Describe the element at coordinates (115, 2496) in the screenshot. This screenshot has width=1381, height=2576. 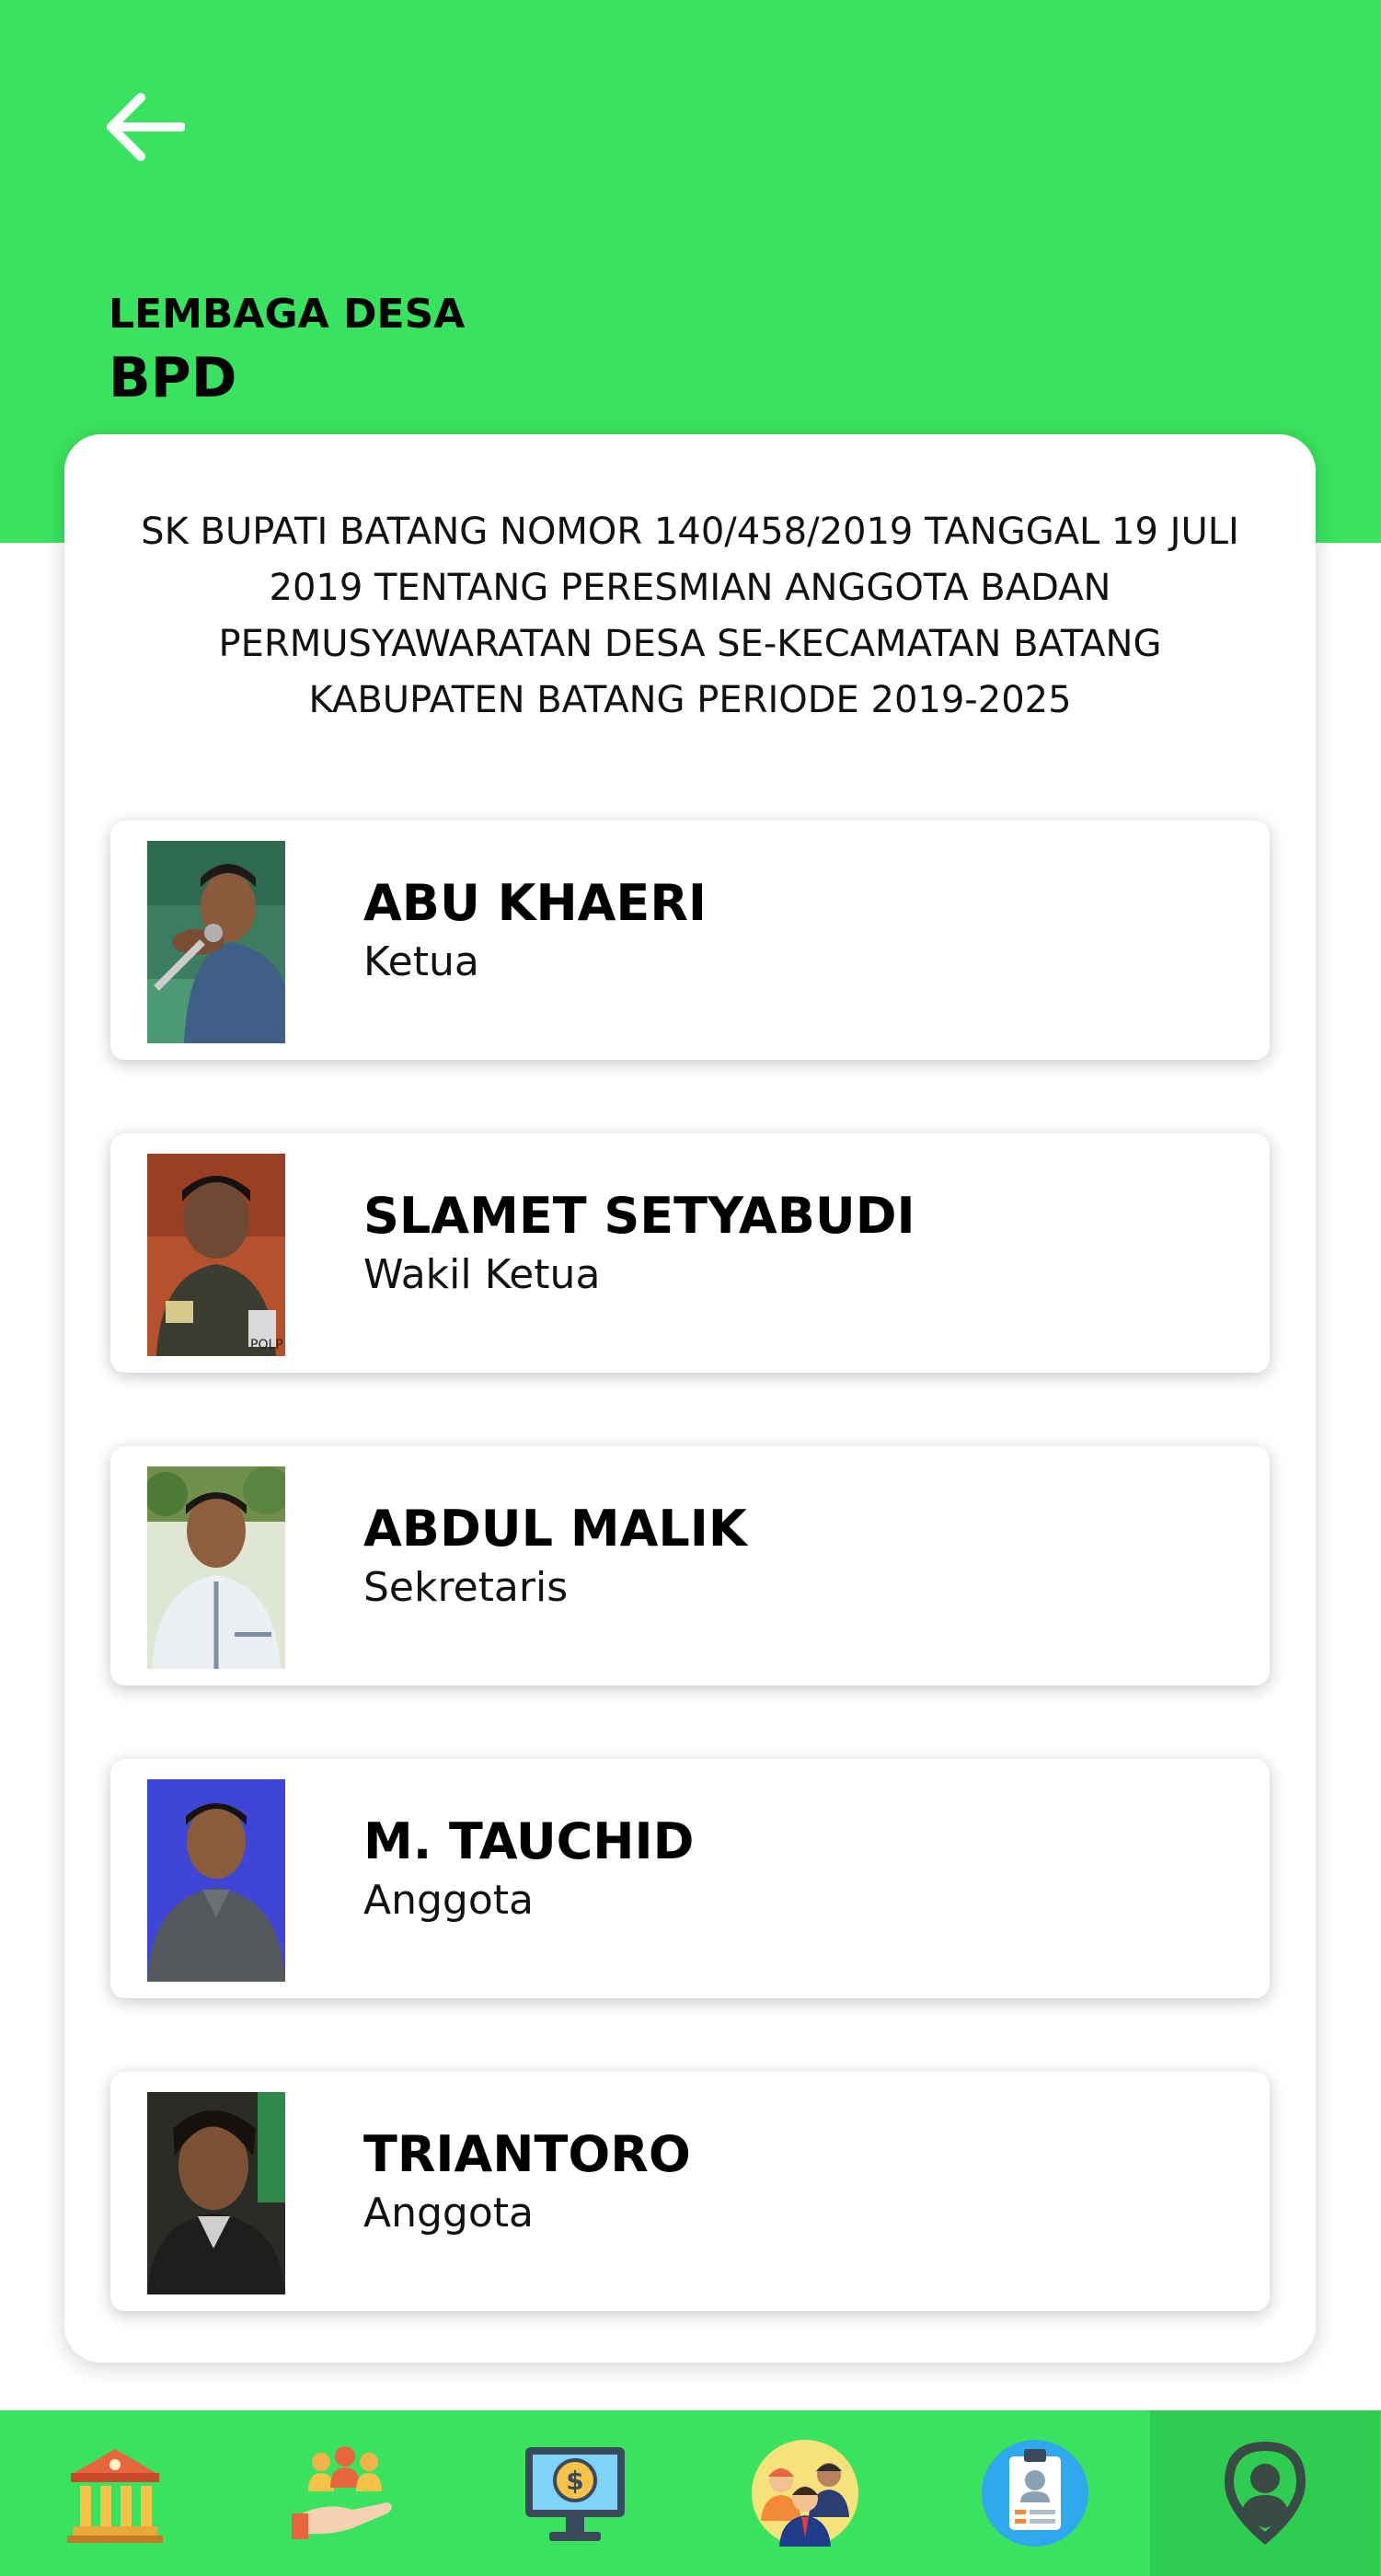
I see `government-building-icon` at that location.